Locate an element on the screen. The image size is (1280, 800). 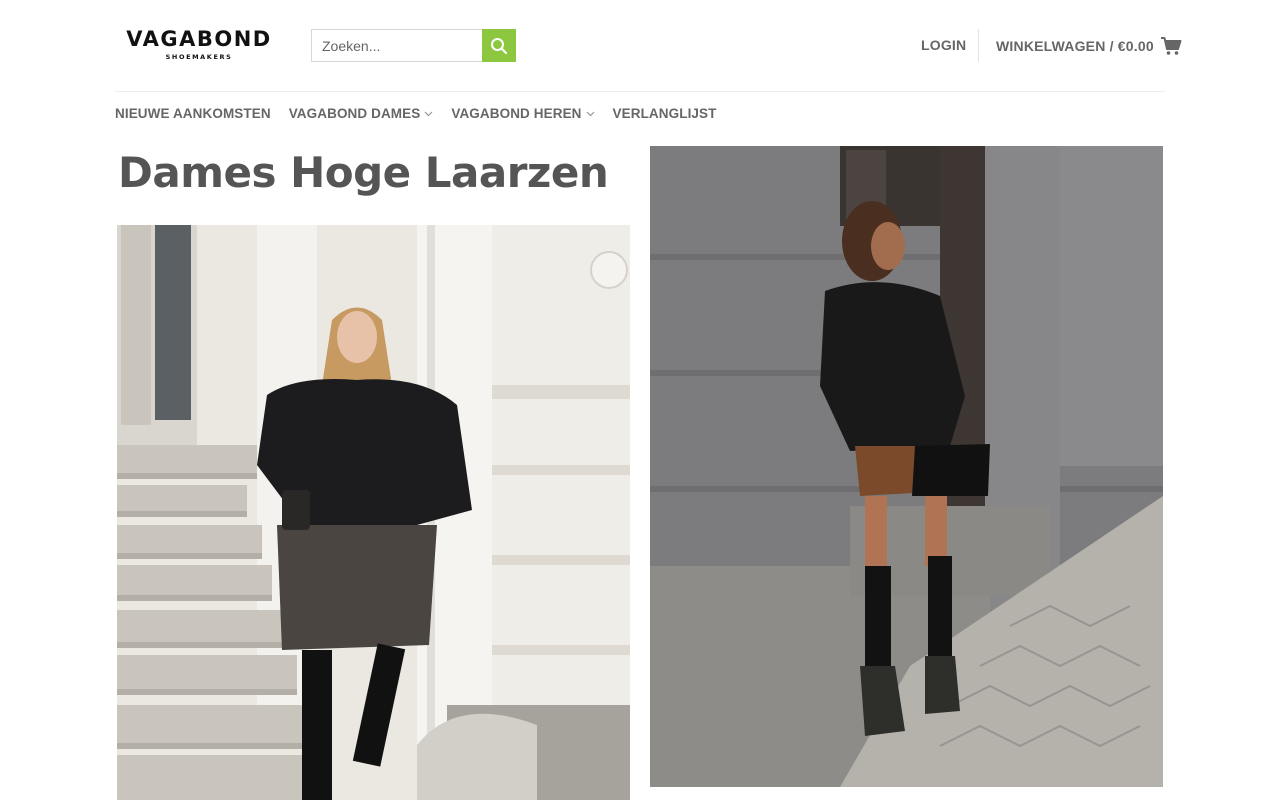
search-button is located at coordinates (499, 45).